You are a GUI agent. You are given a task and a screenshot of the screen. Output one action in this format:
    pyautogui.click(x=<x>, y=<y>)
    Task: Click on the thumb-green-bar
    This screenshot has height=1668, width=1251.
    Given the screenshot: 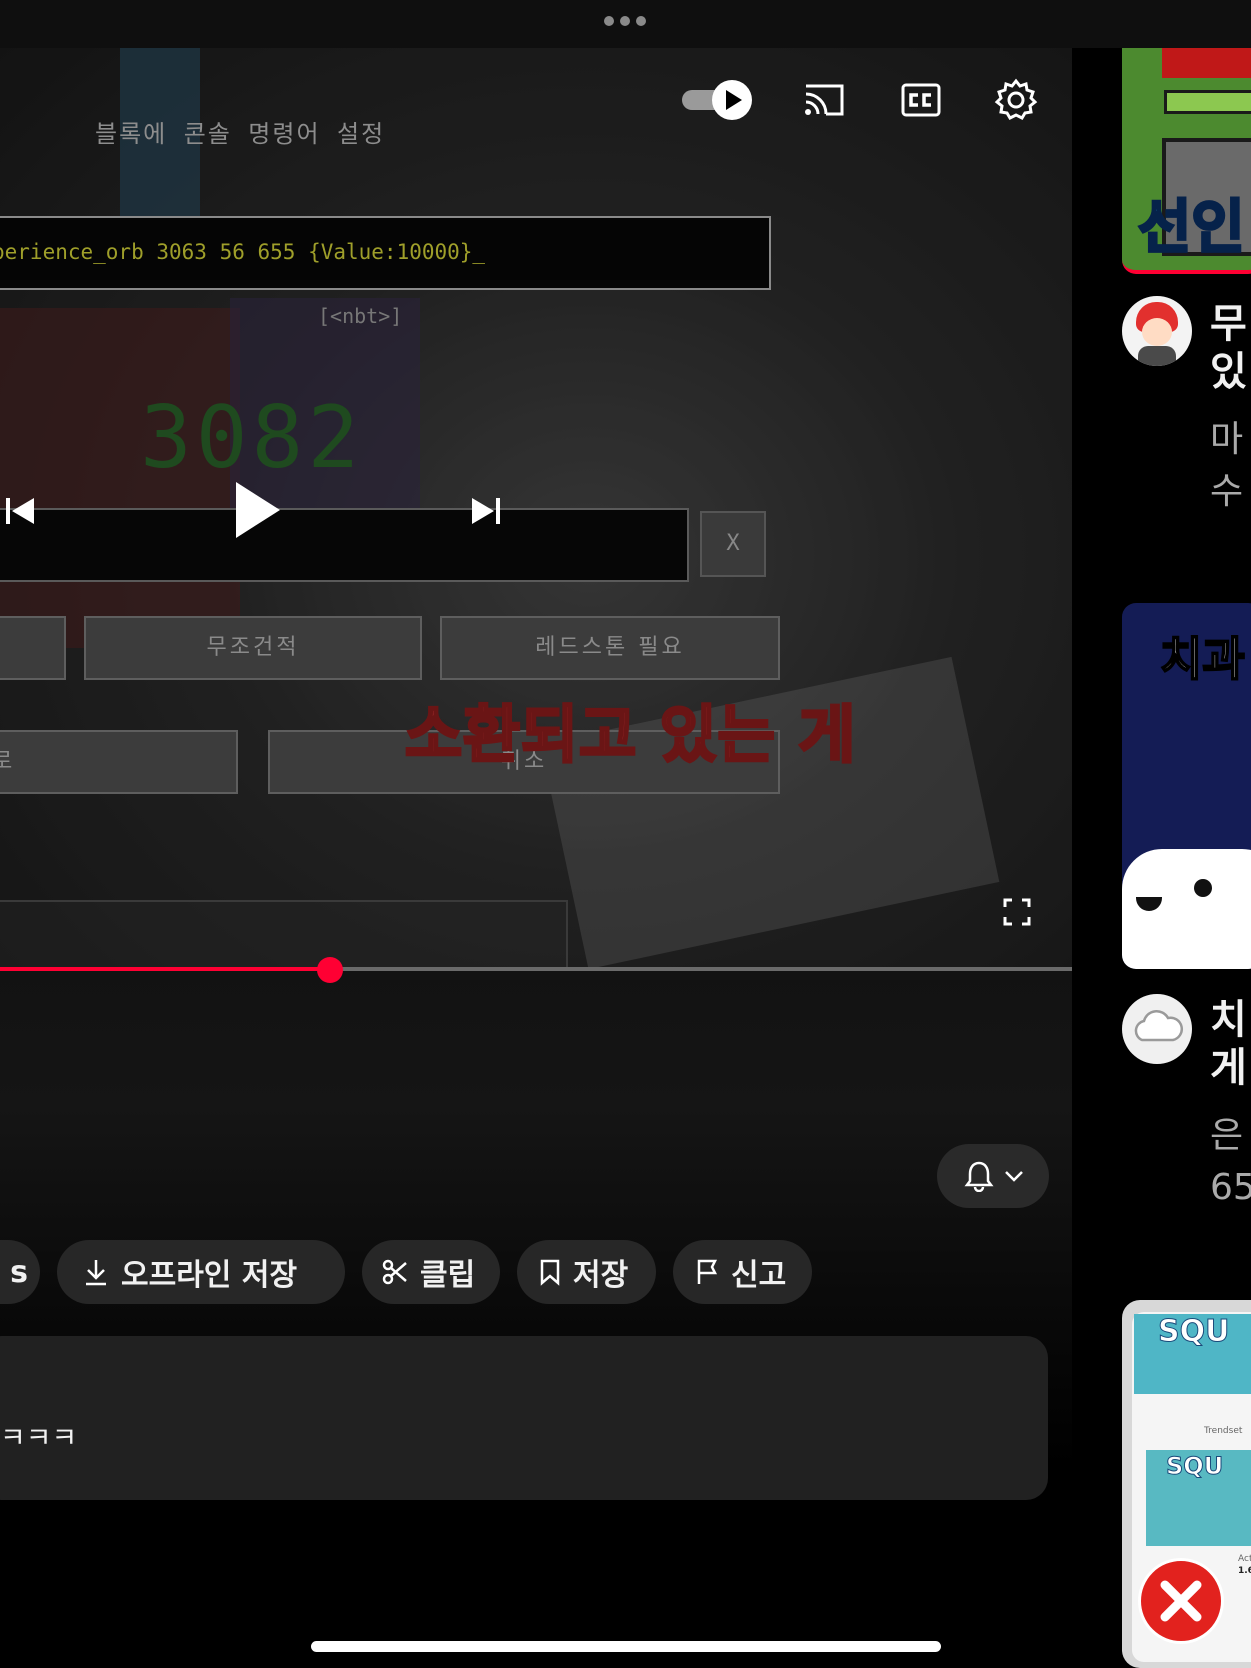 What is the action you would take?
    pyautogui.click(x=1207, y=102)
    